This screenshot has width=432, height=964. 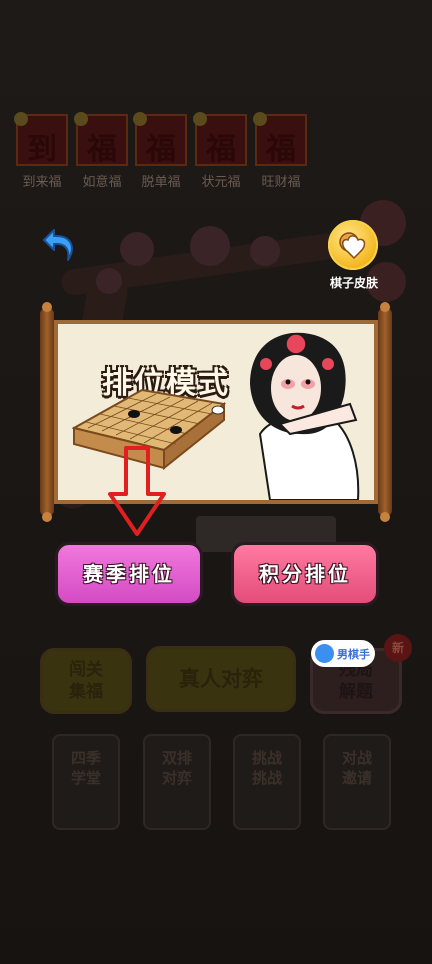 I want to click on season-ranking-button: 赛季排位, so click(x=129, y=574).